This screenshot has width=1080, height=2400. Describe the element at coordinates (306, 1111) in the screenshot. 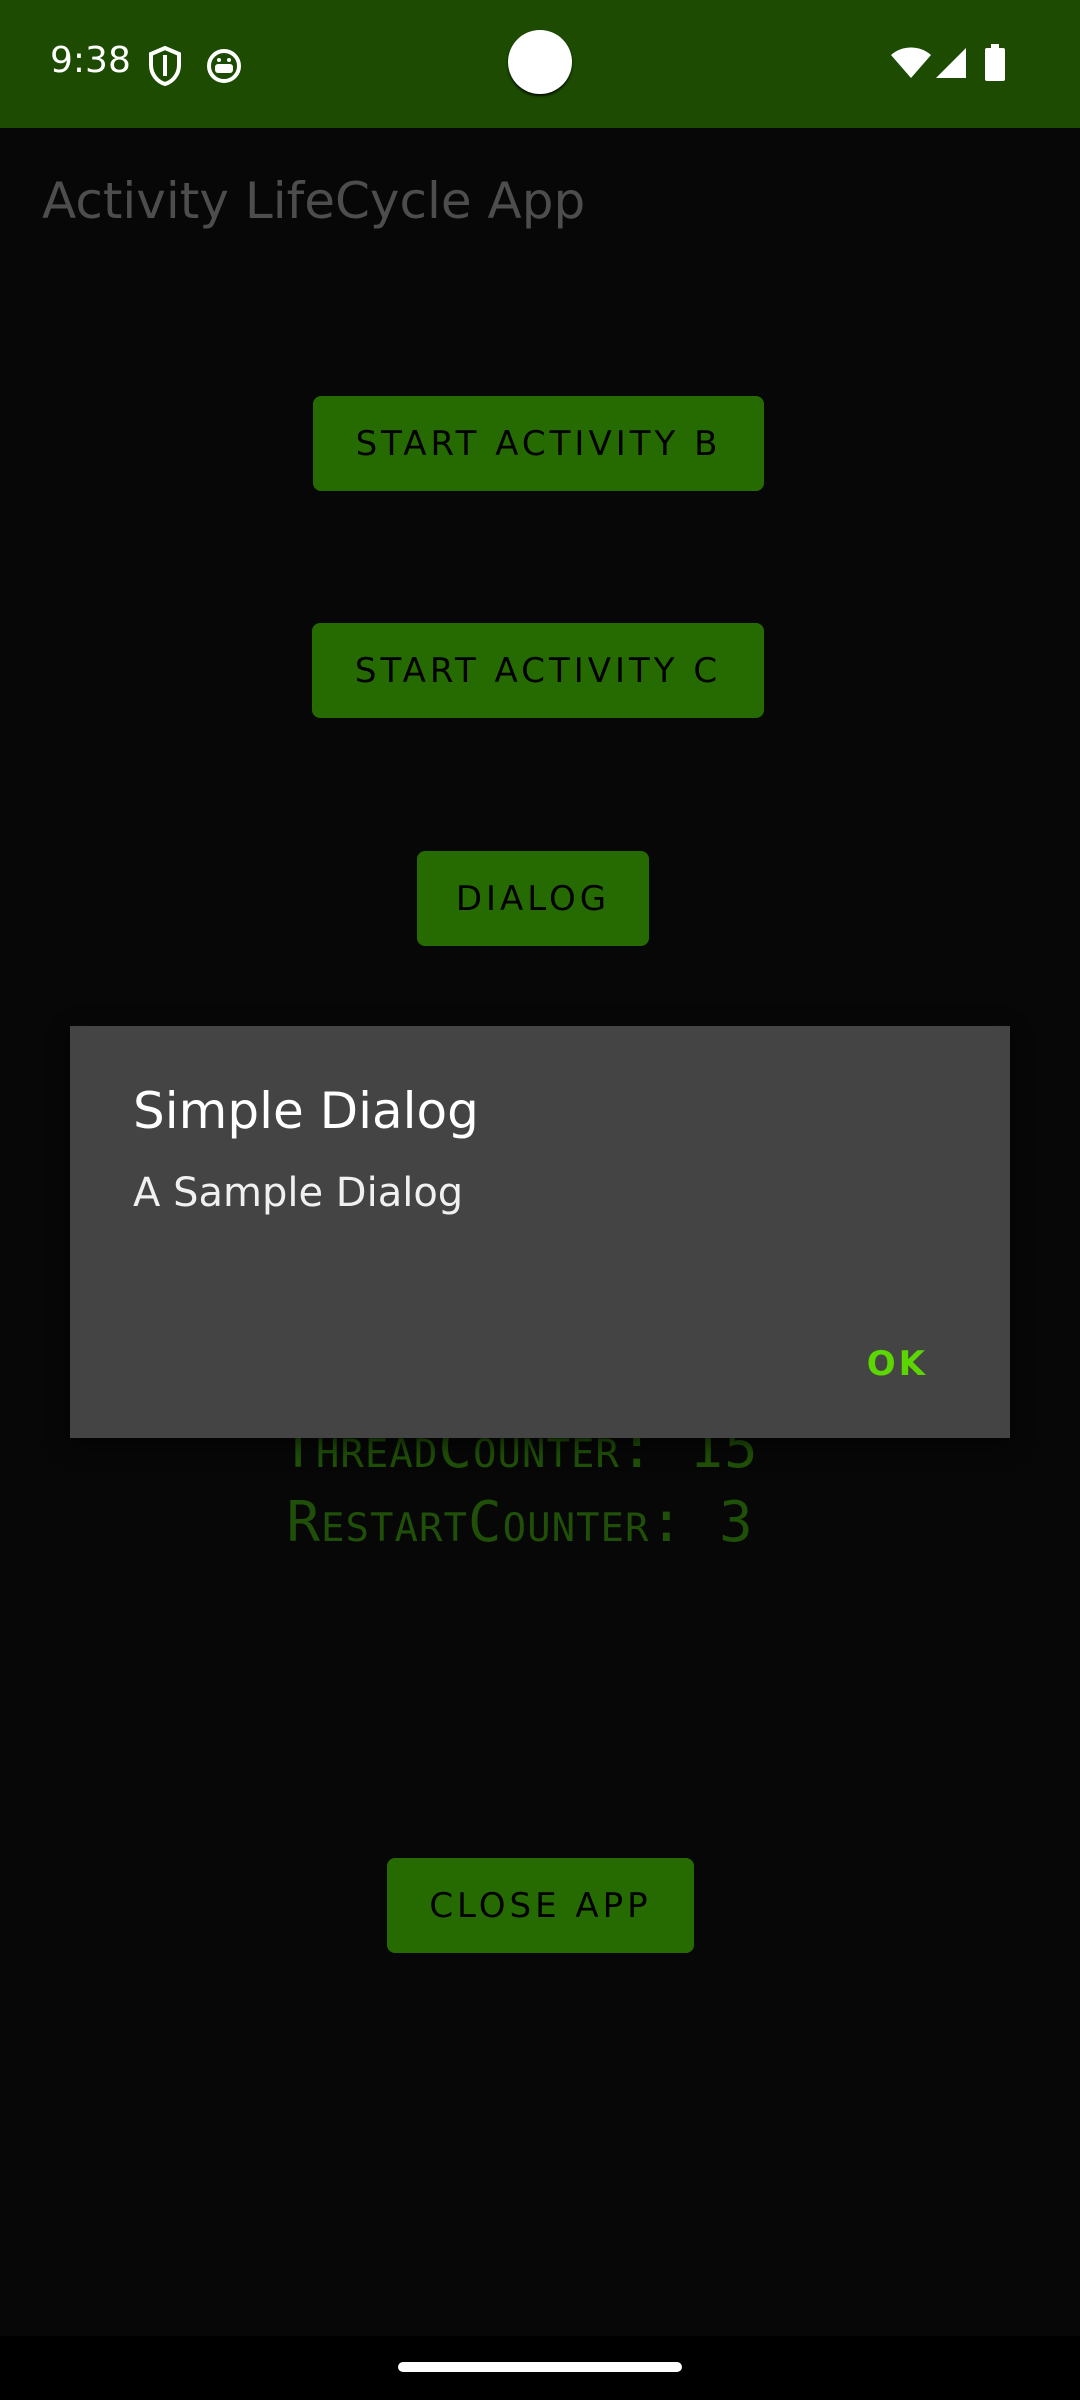

I see `dialog-title: Simple Dialog` at that location.